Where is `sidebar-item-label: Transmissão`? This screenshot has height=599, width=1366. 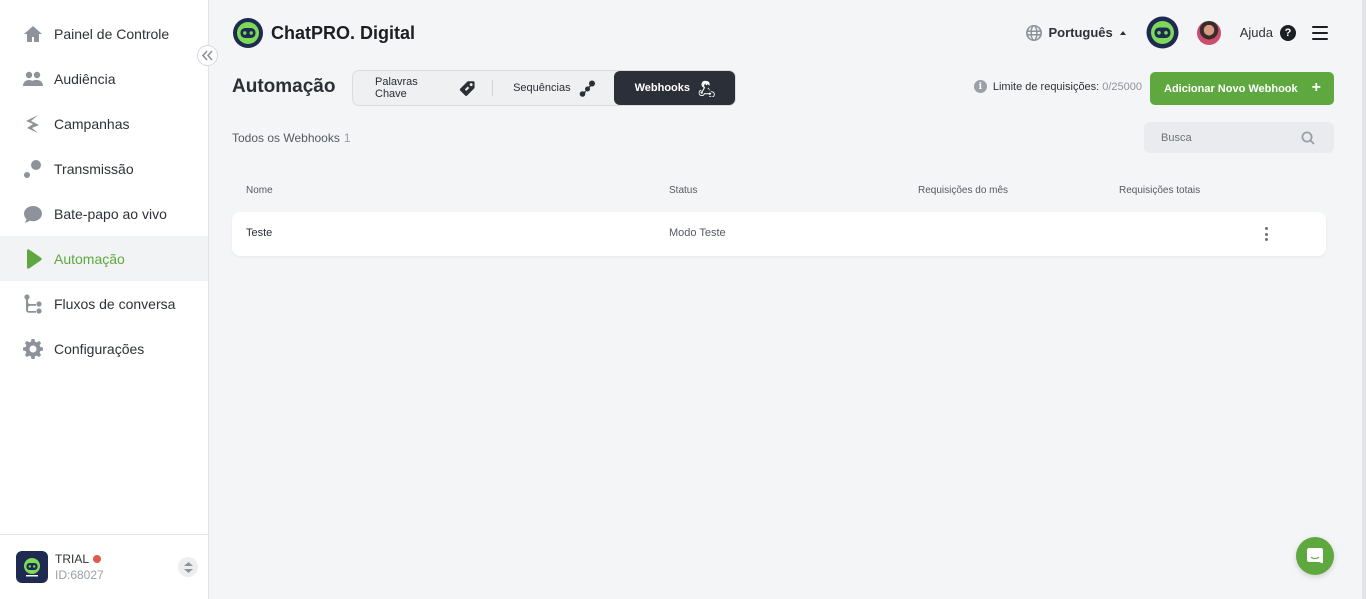
sidebar-item-label: Transmissão is located at coordinates (94, 168).